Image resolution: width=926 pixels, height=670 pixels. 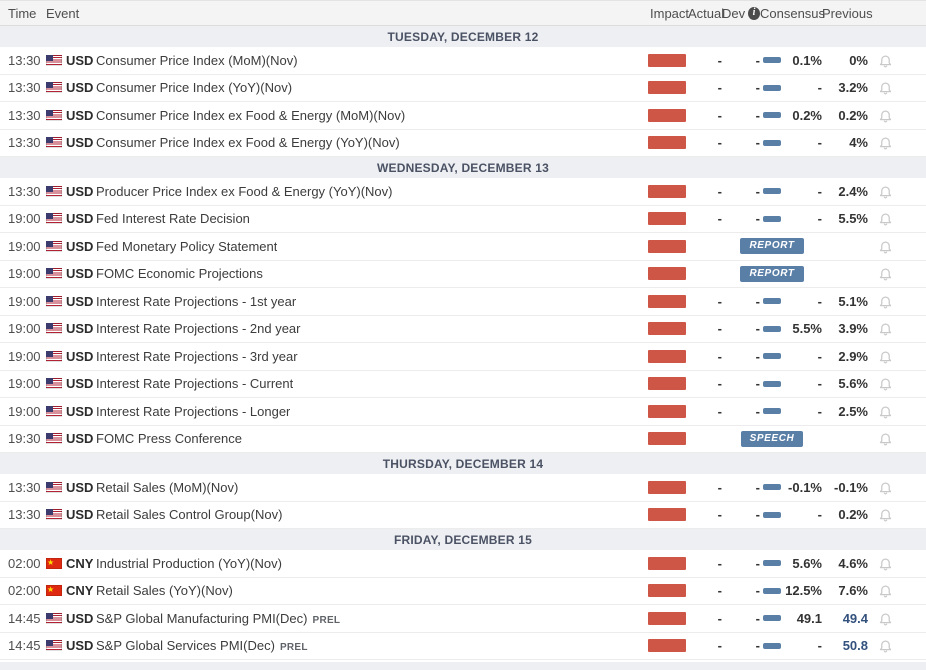 What do you see at coordinates (167, 487) in the screenshot?
I see `event-name: Retail Sales (MoM)(Nov)` at bounding box center [167, 487].